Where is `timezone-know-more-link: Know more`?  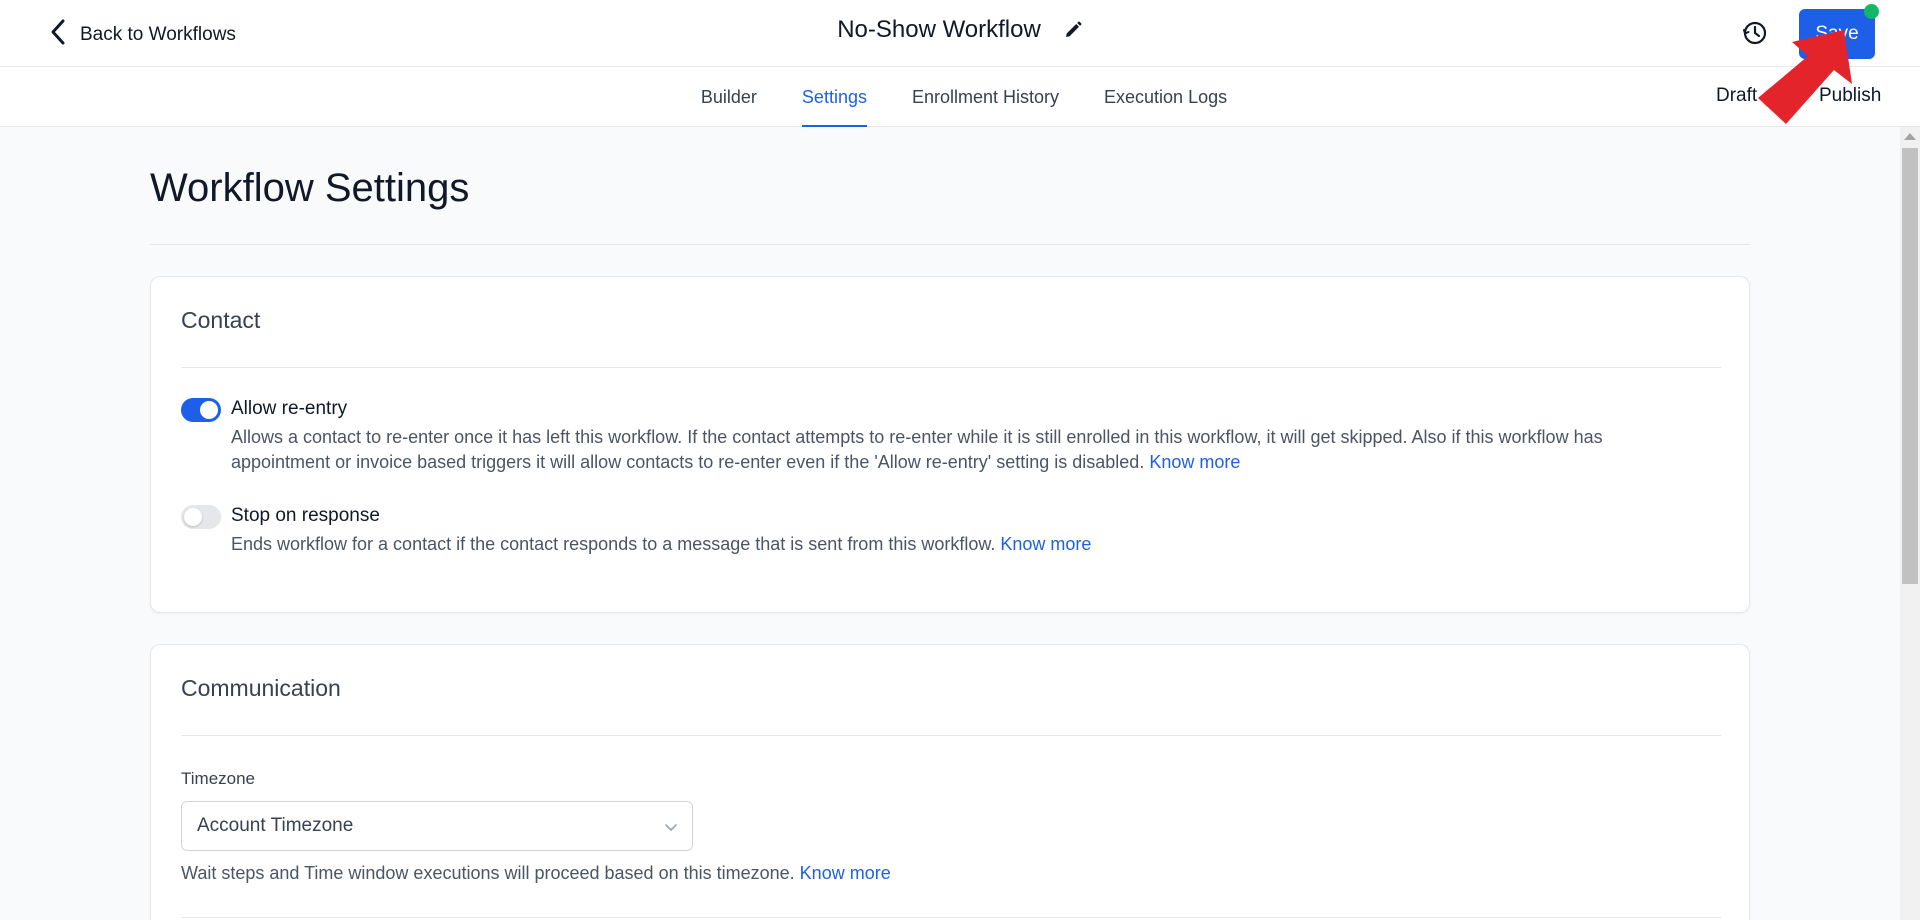 timezone-know-more-link: Know more is located at coordinates (845, 873).